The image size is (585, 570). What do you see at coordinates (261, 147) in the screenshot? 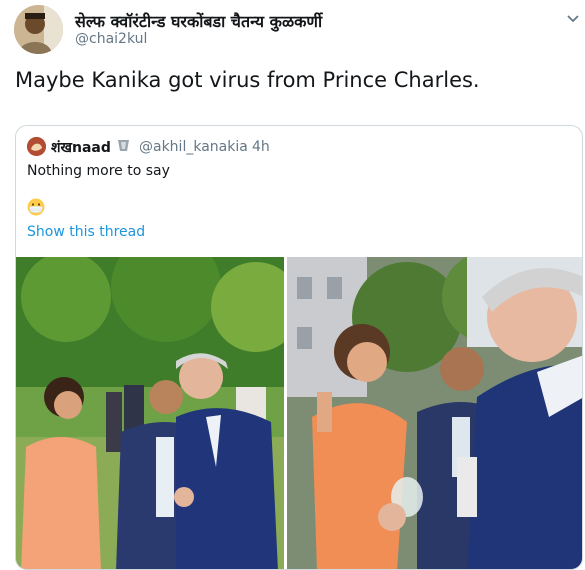
I see `quoted-tweet-time: 4h` at bounding box center [261, 147].